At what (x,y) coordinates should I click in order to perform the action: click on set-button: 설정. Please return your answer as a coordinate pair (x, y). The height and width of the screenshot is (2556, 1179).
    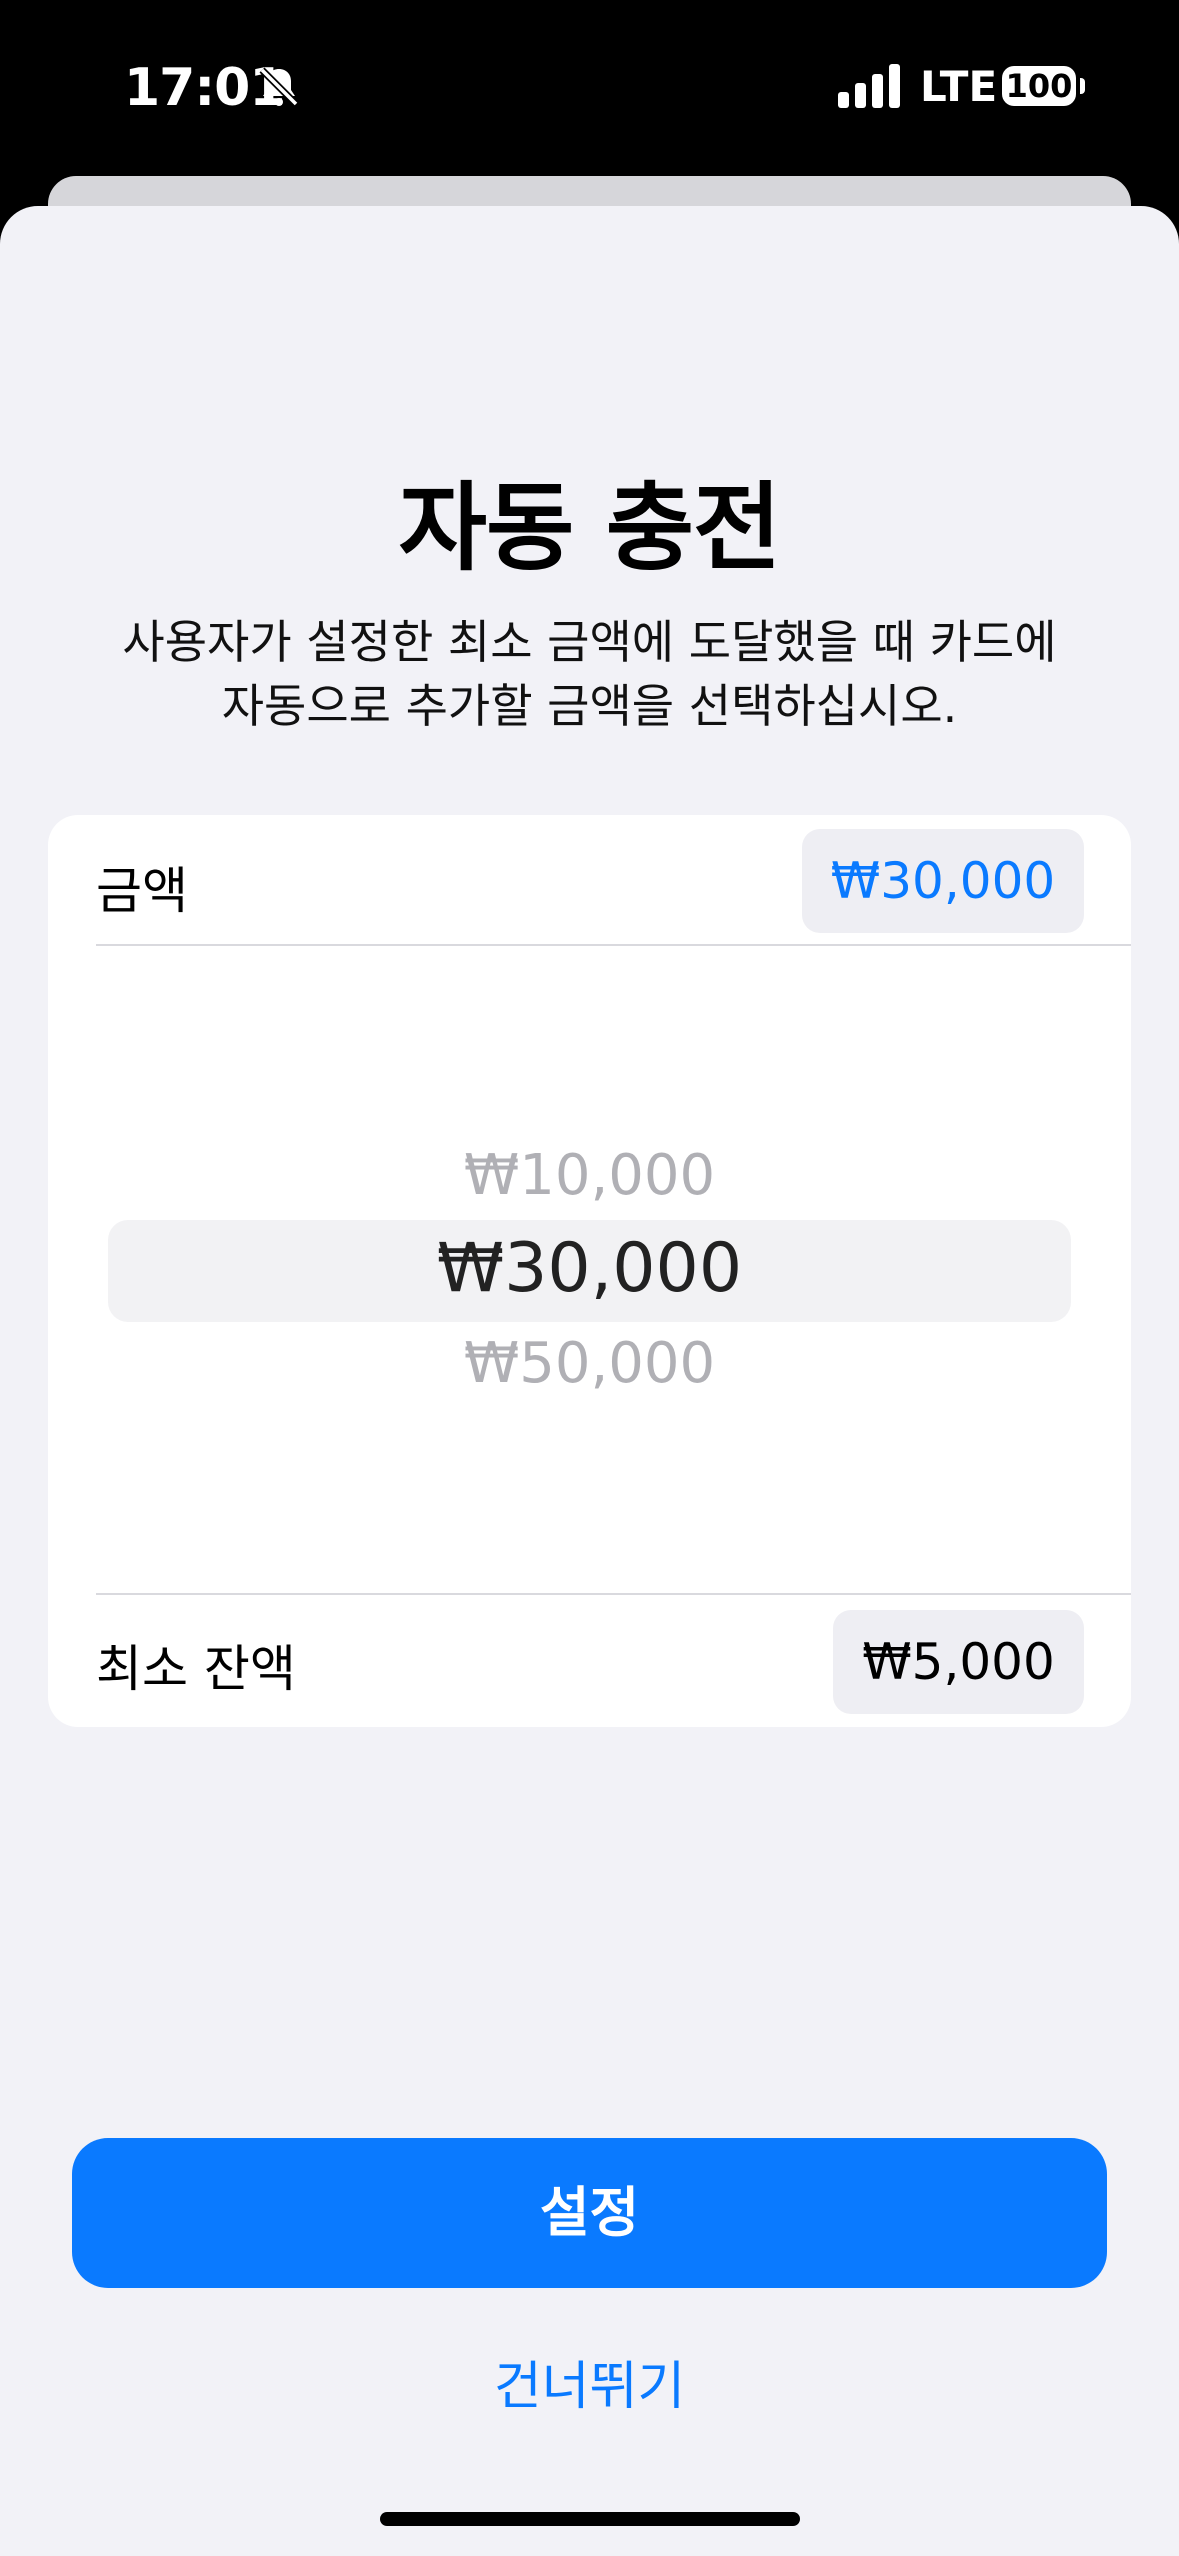
    Looking at the image, I should click on (589, 2213).